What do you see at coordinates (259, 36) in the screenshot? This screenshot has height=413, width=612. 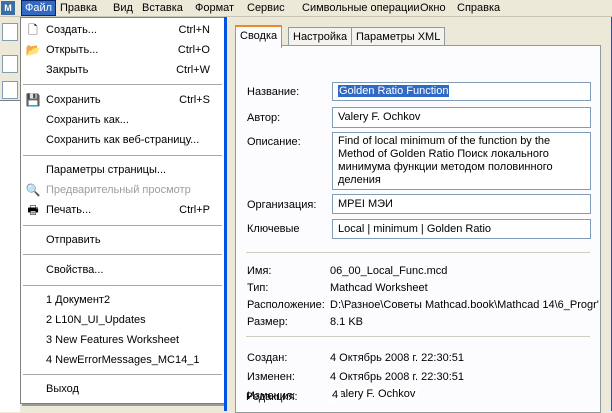 I see `tab-summary: Сводка` at bounding box center [259, 36].